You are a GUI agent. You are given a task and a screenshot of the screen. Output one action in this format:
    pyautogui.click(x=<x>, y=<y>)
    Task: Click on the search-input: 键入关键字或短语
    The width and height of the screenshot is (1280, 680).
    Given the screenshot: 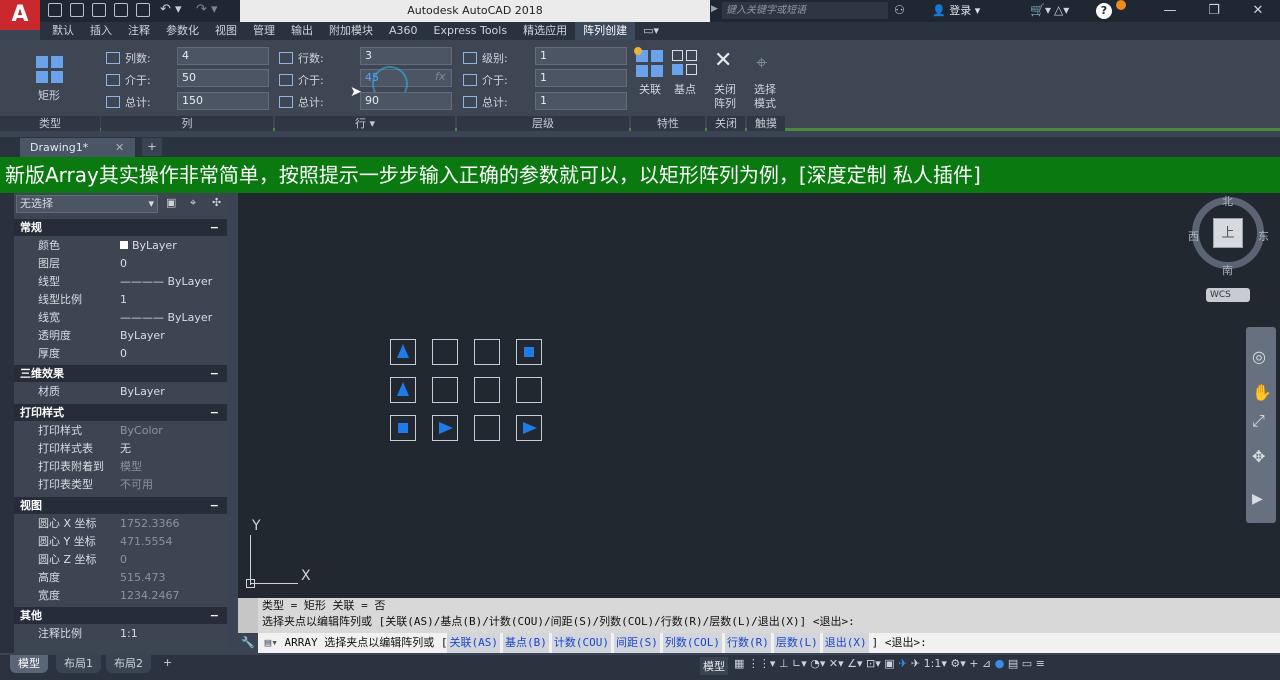 What is the action you would take?
    pyautogui.click(x=805, y=10)
    